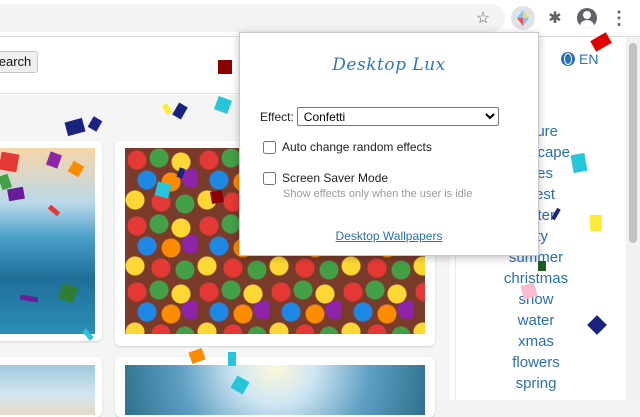 Image resolution: width=640 pixels, height=417 pixels. Describe the element at coordinates (536, 278) in the screenshot. I see `tag-link: christmas` at that location.